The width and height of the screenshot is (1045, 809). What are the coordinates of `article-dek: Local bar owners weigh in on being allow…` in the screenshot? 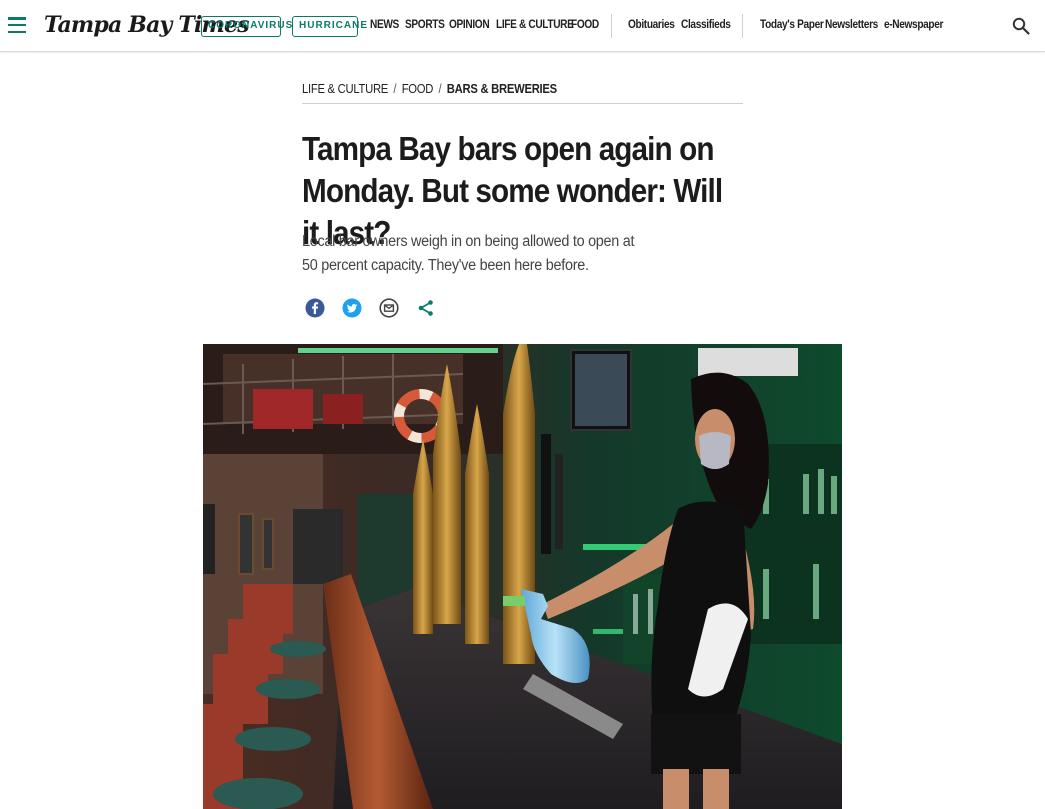 It's located at (468, 253).